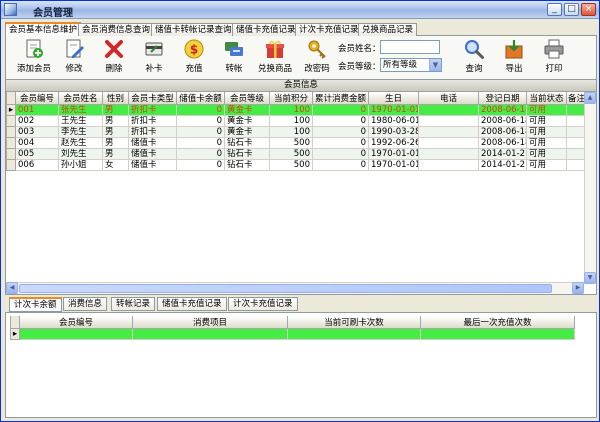 The height and width of the screenshot is (422, 600). What do you see at coordinates (411, 65) in the screenshot?
I see `member-level-select: 所有等级 ▼` at bounding box center [411, 65].